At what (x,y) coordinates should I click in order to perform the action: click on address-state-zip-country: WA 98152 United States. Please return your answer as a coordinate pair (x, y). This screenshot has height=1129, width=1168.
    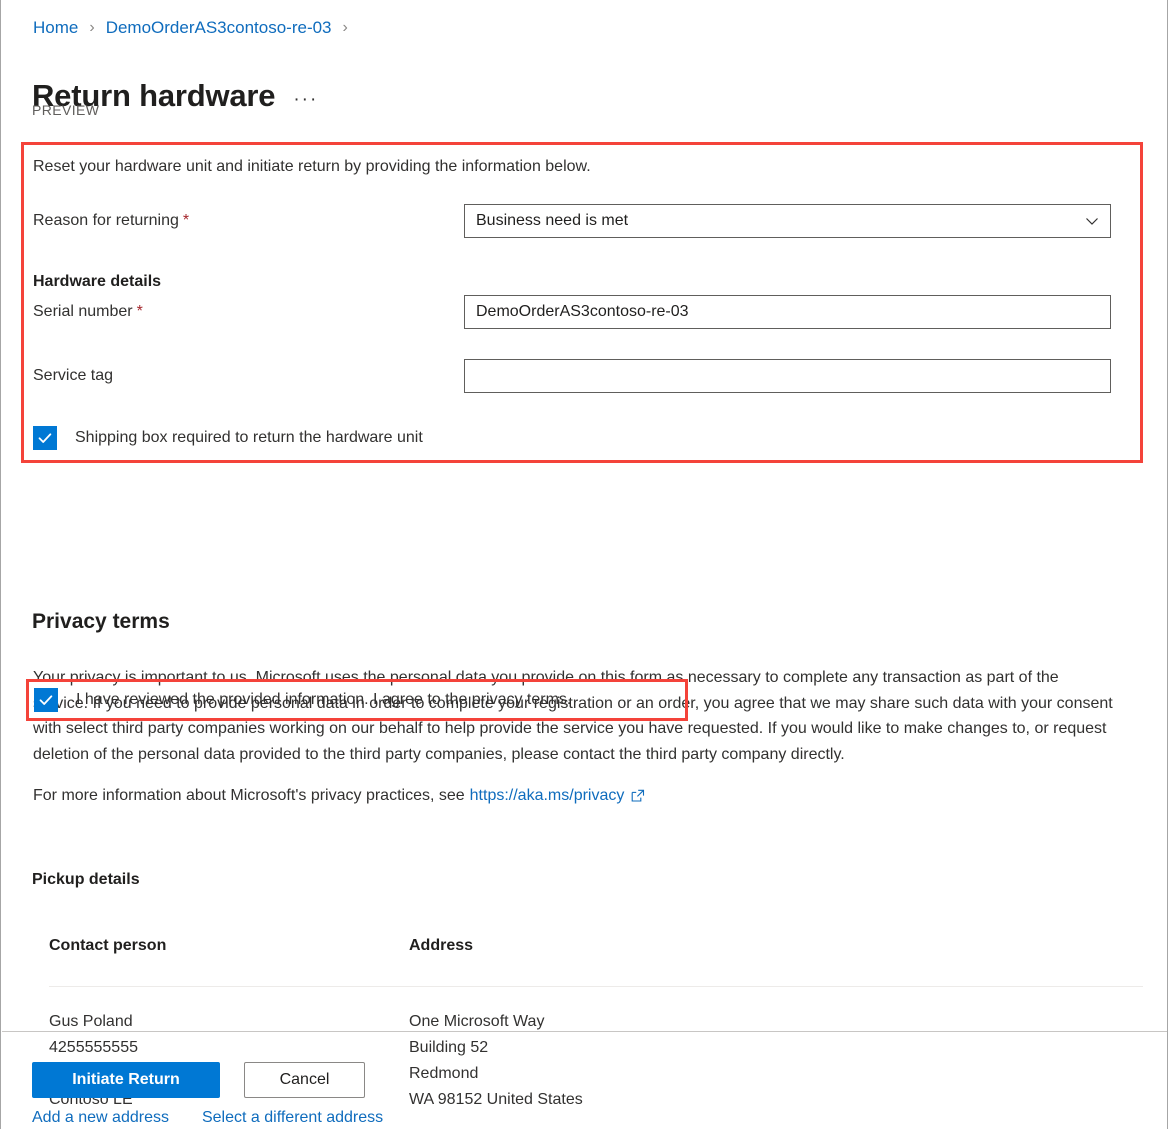
    Looking at the image, I should click on (496, 1099).